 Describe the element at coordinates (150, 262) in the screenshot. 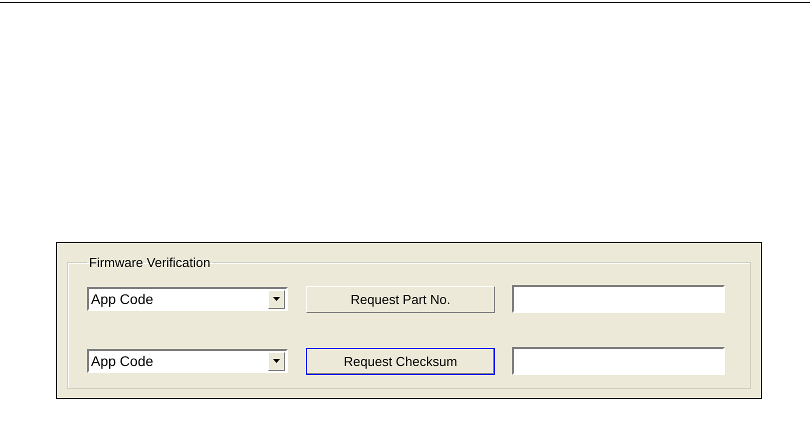

I see `group-title: Firmware Verification` at that location.